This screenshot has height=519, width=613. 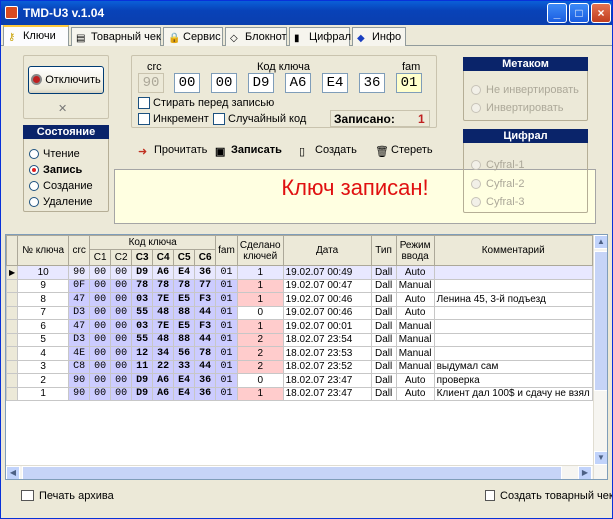 I want to click on cell-crc: C8, so click(x=79, y=366).